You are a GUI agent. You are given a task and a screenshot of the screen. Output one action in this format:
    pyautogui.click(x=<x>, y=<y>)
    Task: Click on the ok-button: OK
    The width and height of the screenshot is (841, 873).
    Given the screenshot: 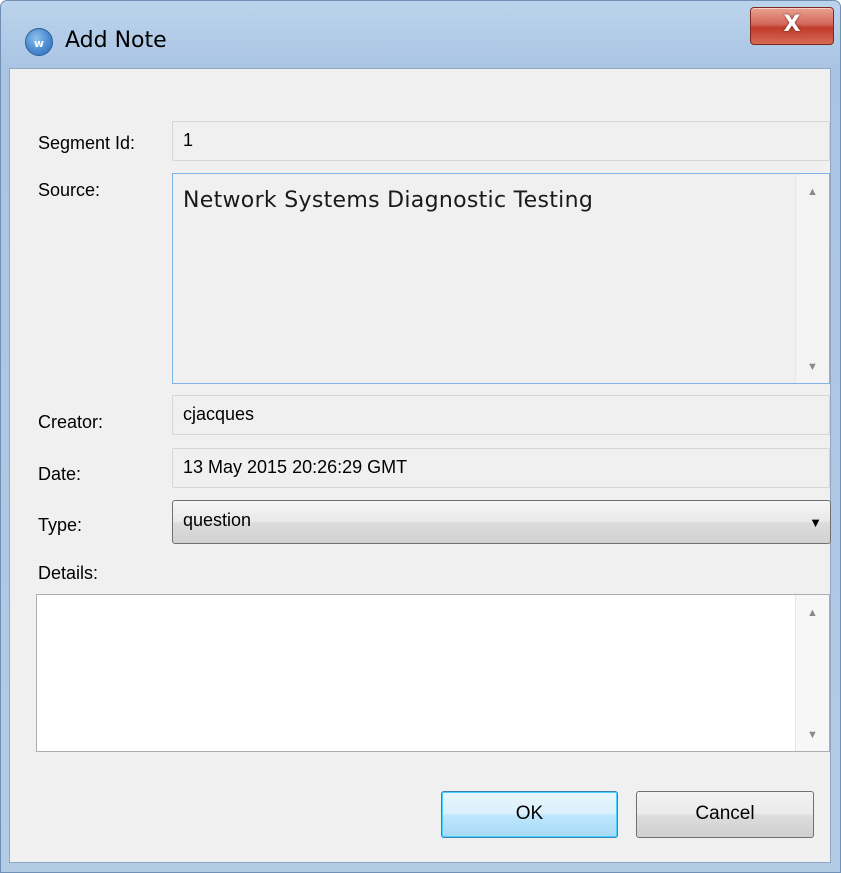 What is the action you would take?
    pyautogui.click(x=529, y=814)
    